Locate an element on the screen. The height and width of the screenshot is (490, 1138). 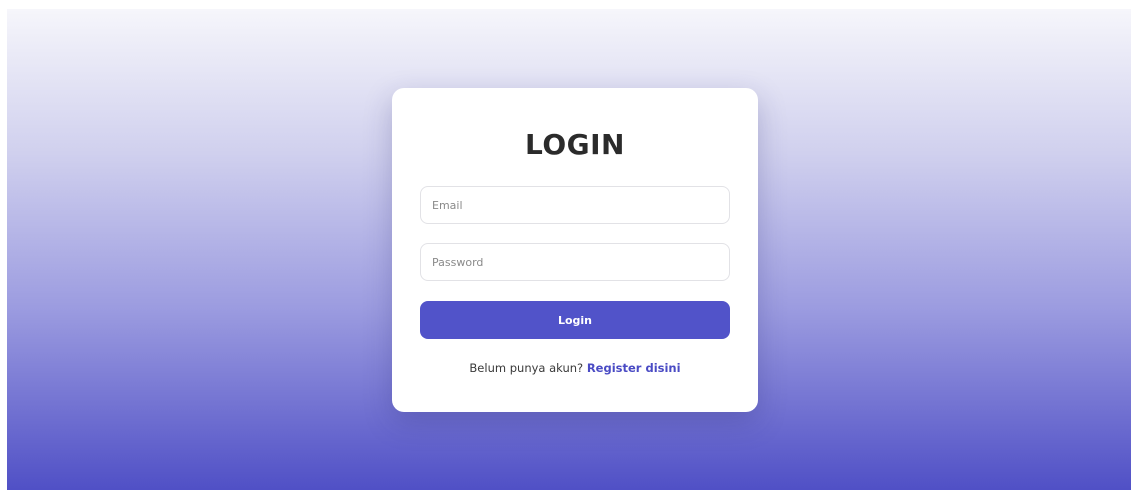
email-input is located at coordinates (575, 205).